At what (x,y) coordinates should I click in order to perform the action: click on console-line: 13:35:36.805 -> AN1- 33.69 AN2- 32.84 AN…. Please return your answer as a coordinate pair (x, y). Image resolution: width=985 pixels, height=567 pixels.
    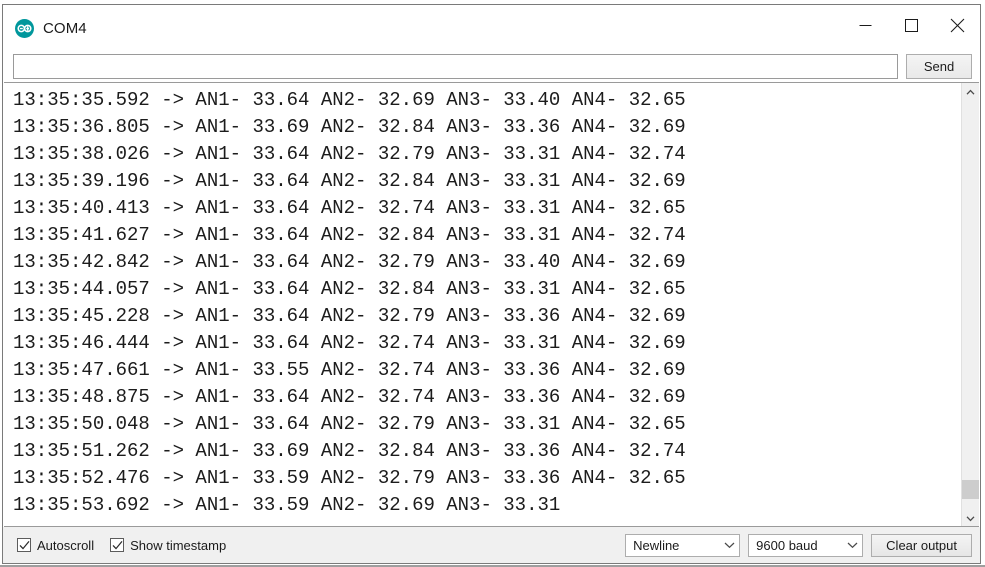
    Looking at the image, I should click on (349, 127).